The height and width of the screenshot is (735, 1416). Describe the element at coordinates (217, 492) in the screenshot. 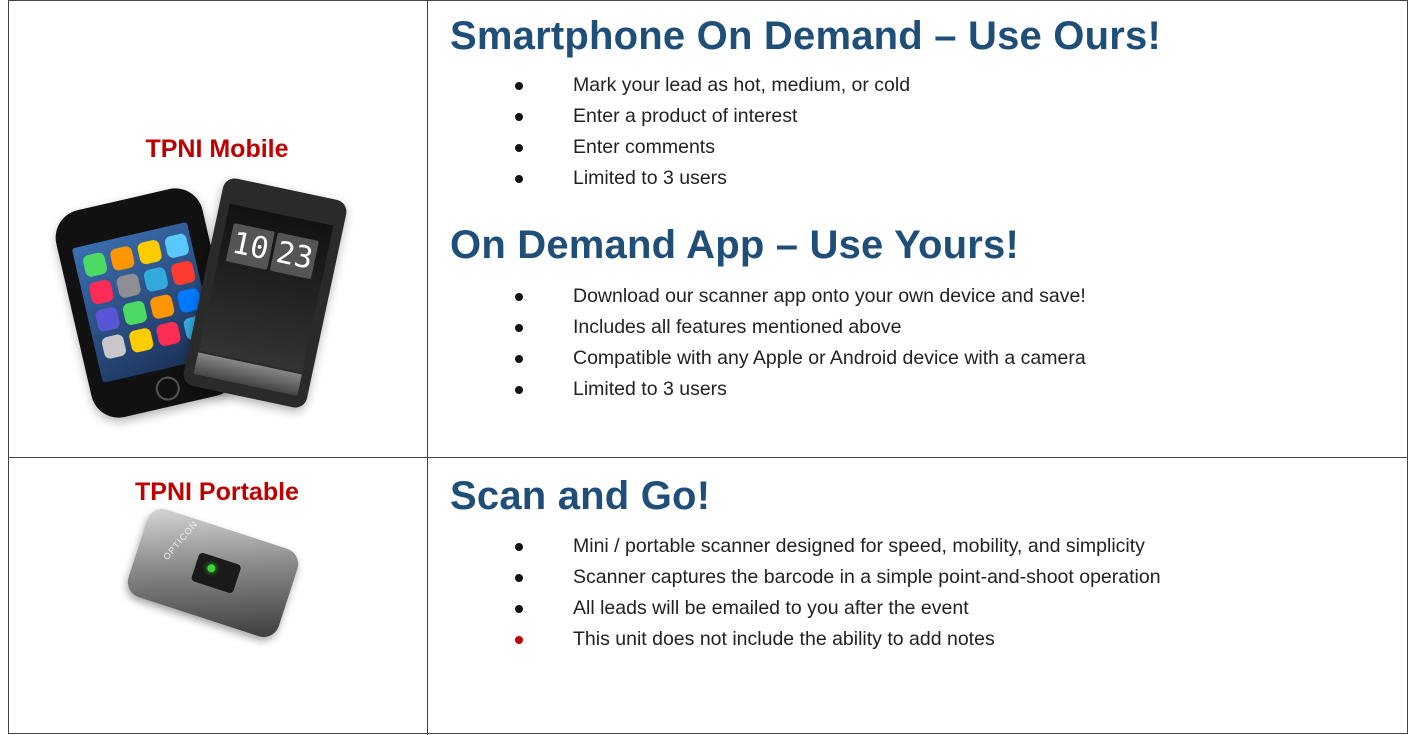

I see `row-label-portable: TPNI Portable` at that location.